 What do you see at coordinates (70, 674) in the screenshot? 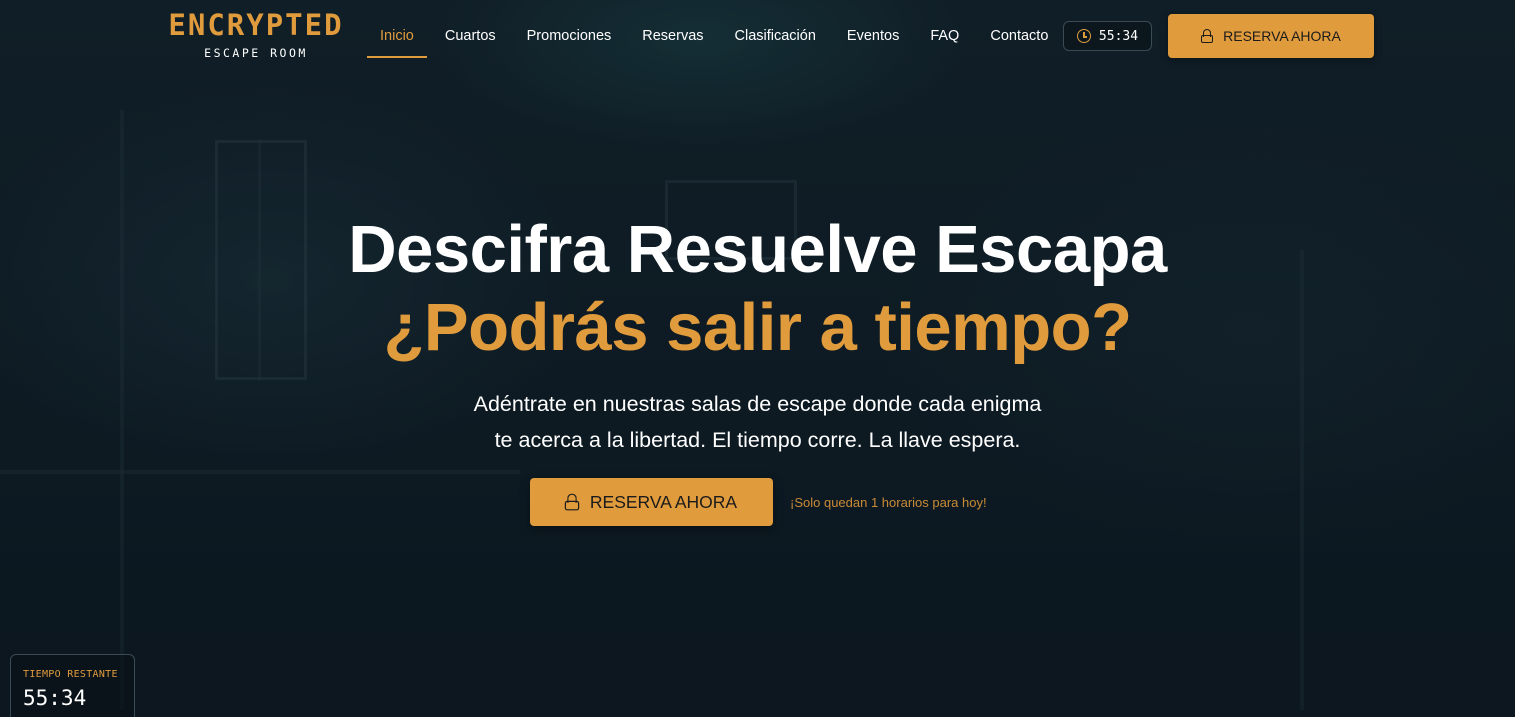
I see `countdown-label: TIEMPO RESTANTE` at bounding box center [70, 674].